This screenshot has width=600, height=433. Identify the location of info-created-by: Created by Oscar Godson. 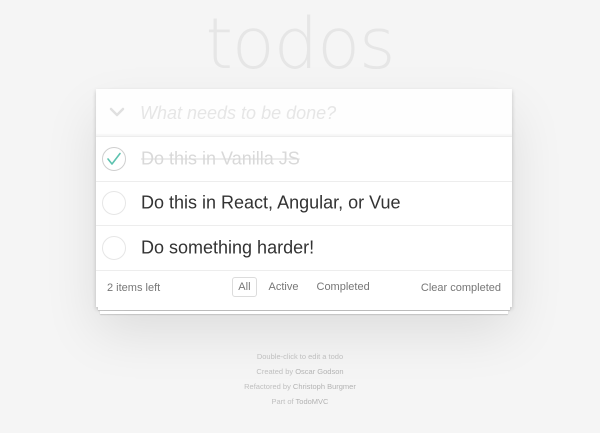
(300, 371).